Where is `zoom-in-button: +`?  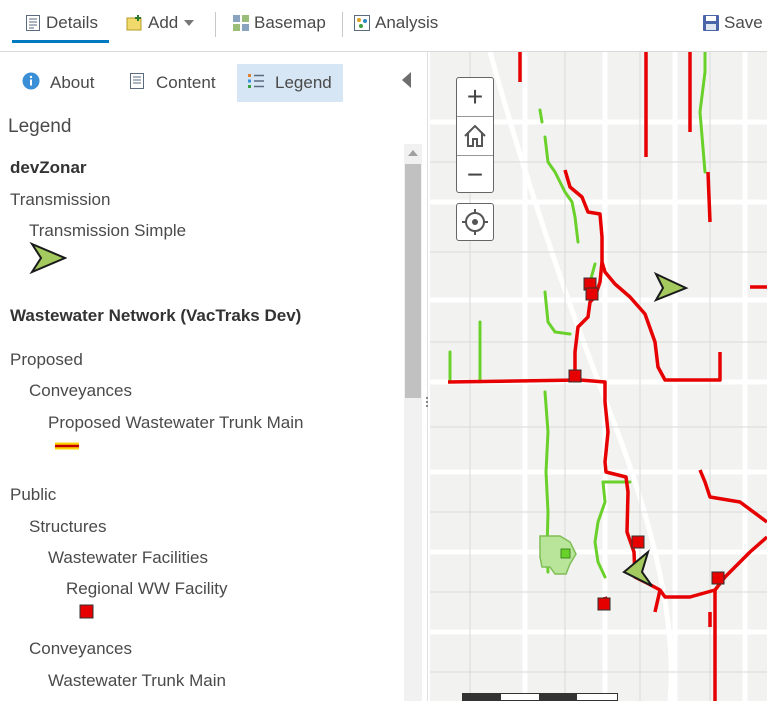 zoom-in-button: + is located at coordinates (475, 97).